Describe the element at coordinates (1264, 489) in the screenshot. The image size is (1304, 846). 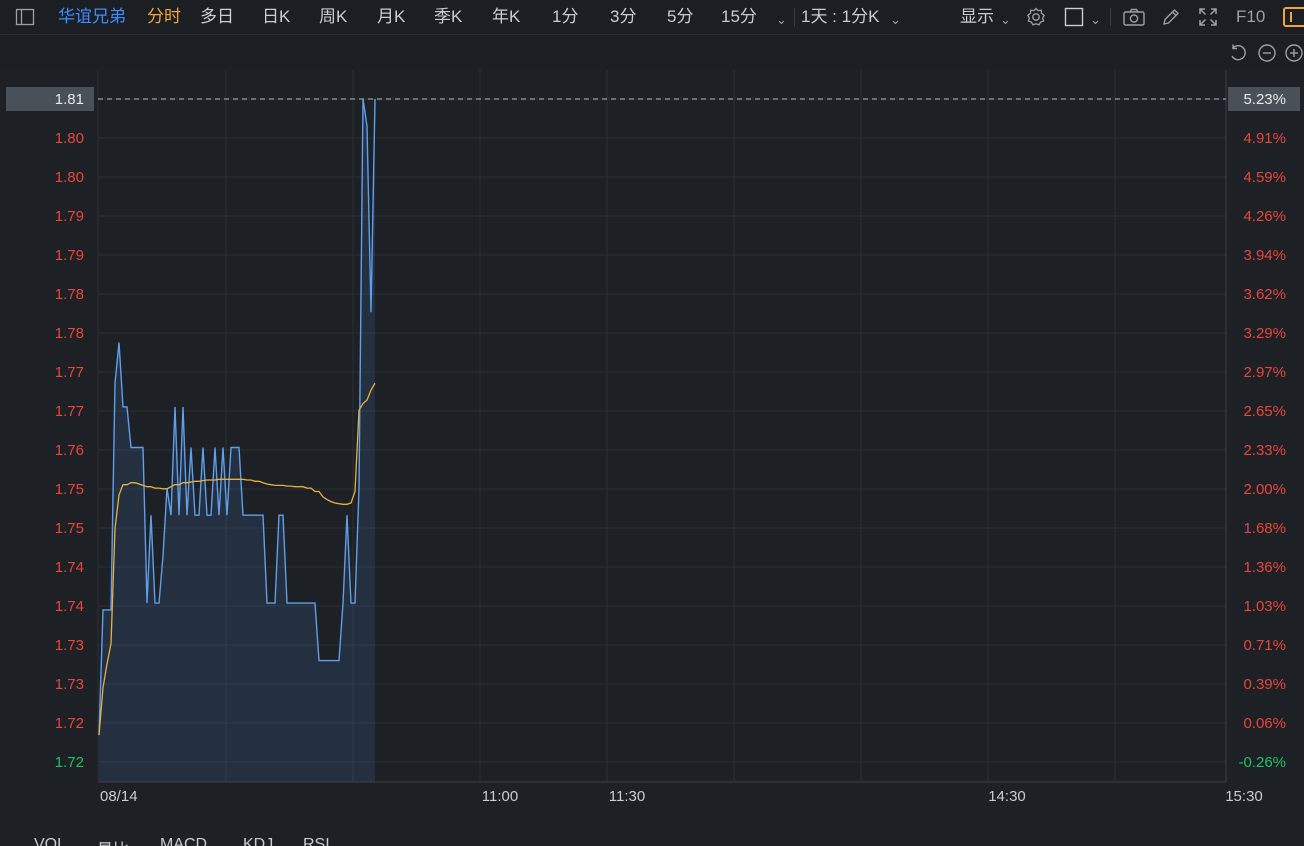
I see `pct-tick-label: 2.00%` at that location.